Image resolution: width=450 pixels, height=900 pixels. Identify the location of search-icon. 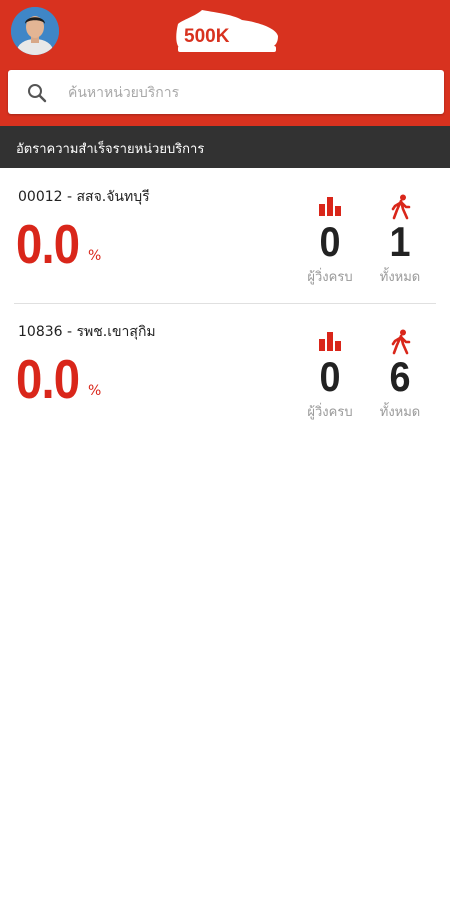
(37, 93).